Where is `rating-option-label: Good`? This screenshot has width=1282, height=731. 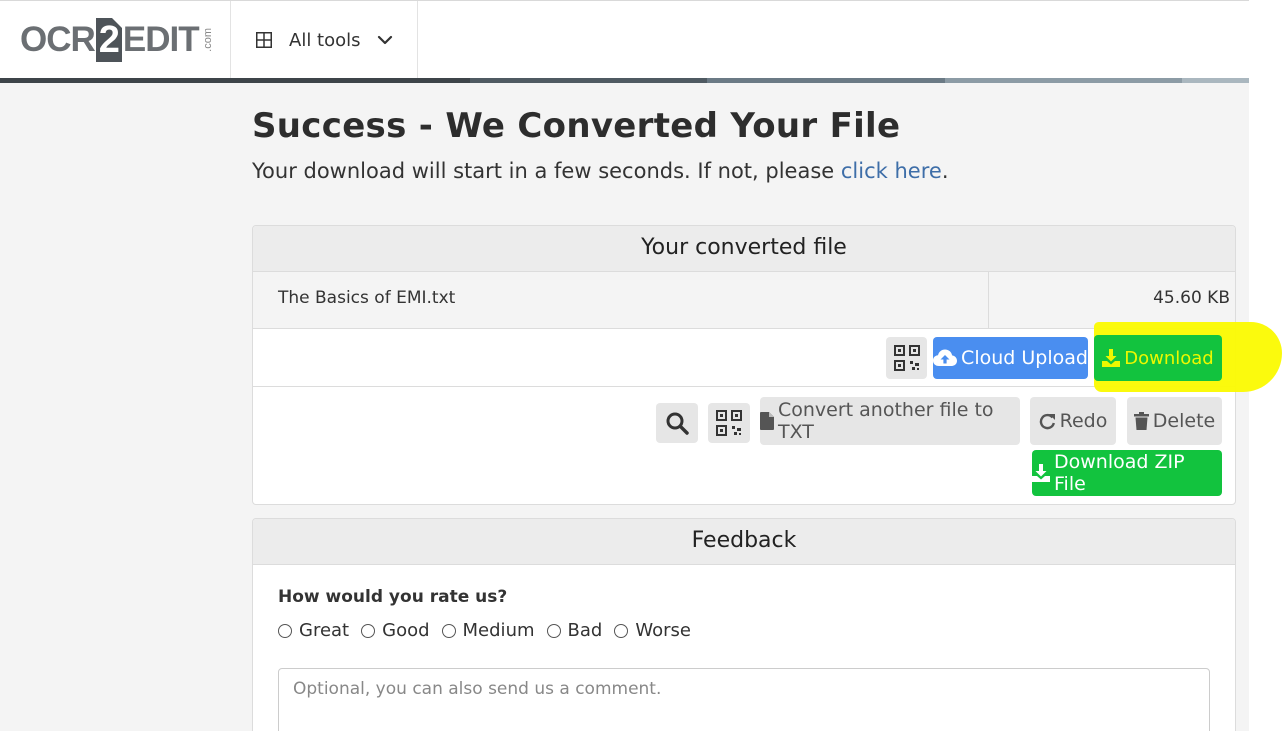
rating-option-label: Good is located at coordinates (406, 630).